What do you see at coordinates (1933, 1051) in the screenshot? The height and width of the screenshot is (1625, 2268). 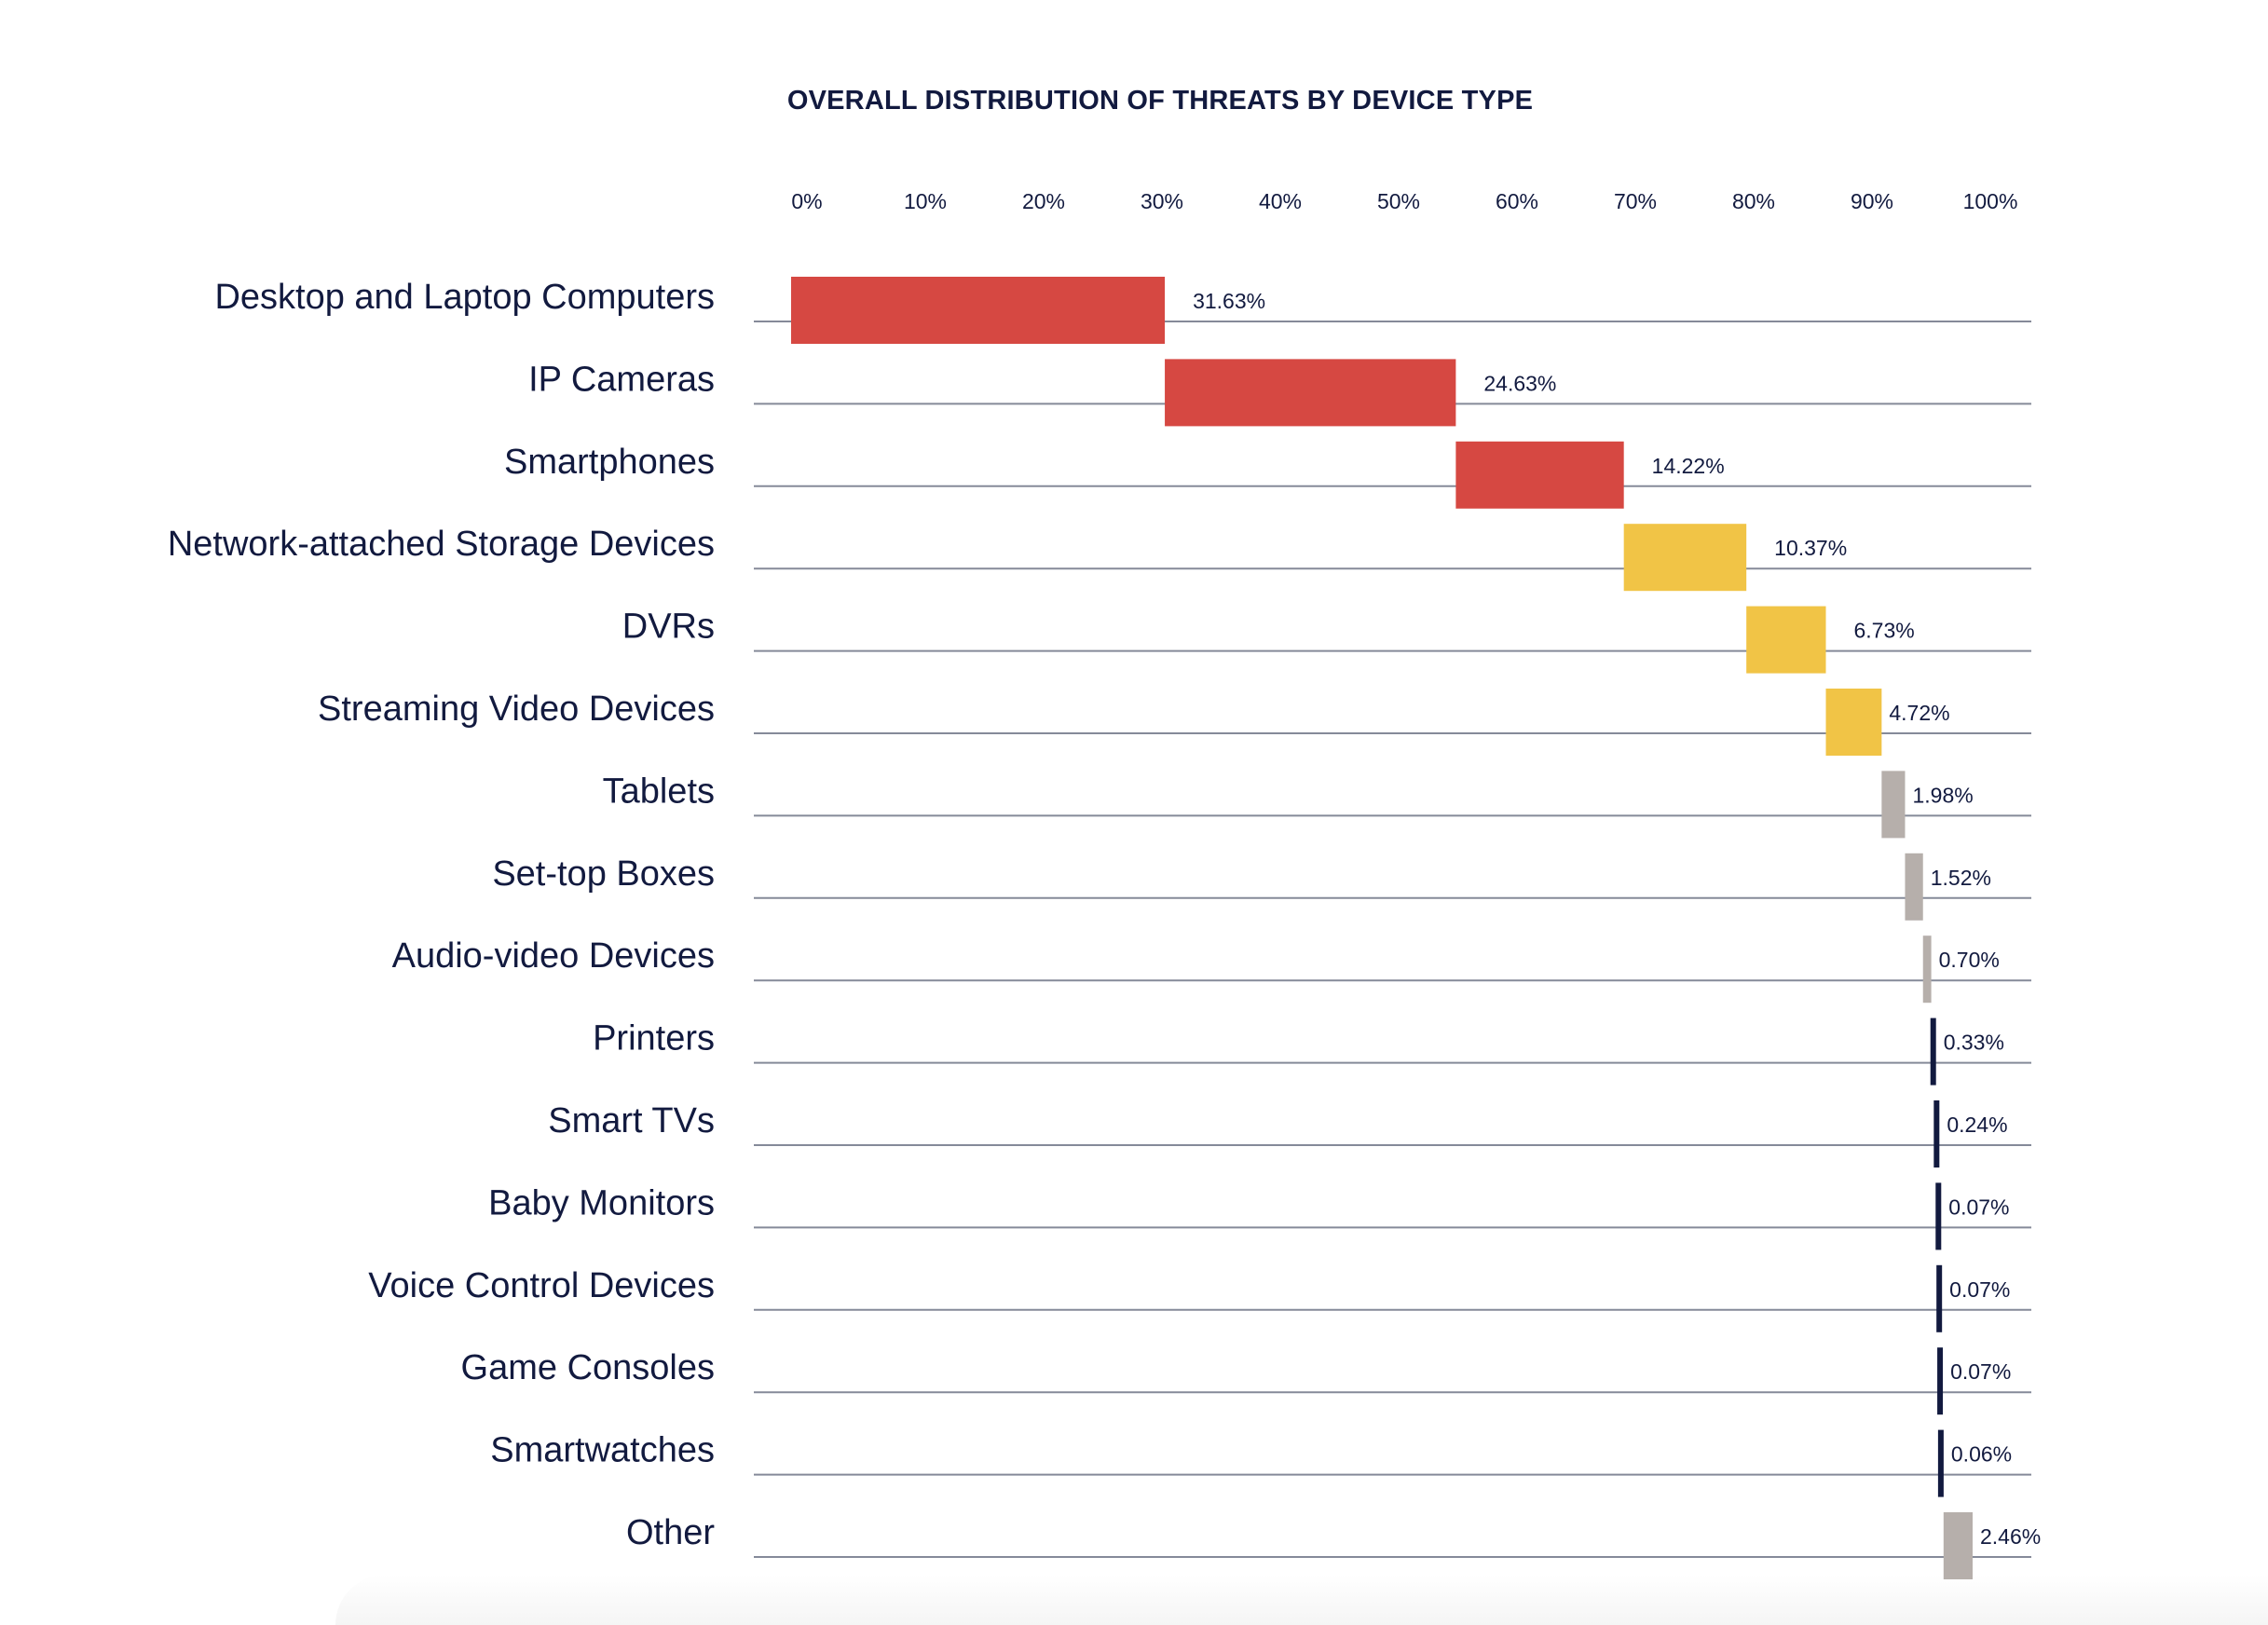 I see `bar-printers` at bounding box center [1933, 1051].